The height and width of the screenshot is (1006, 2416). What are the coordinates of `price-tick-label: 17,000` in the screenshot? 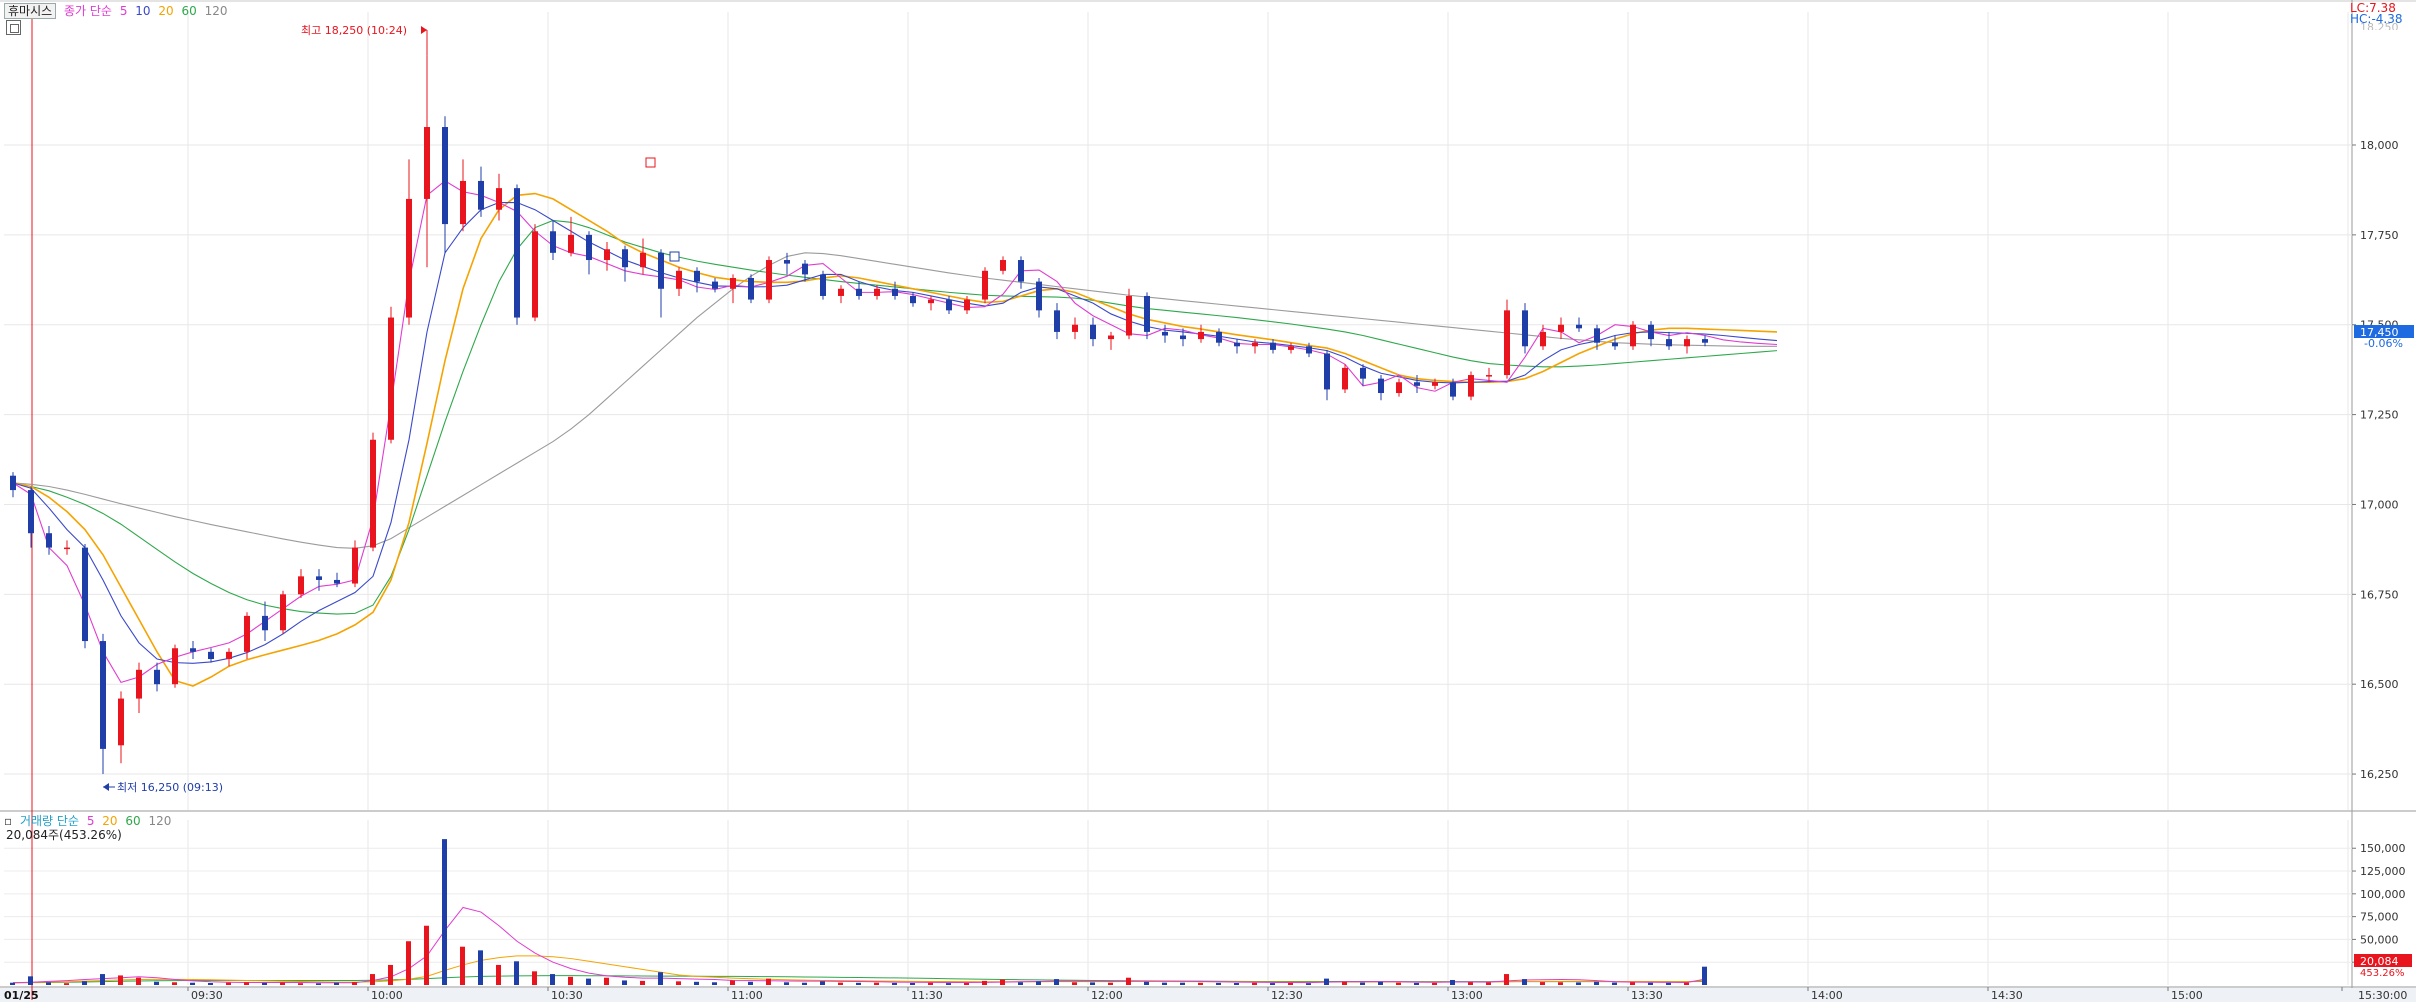 It's located at (2379, 504).